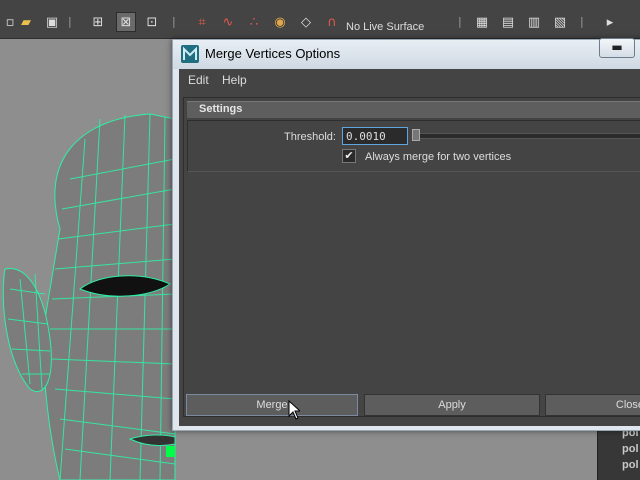  I want to click on settings-section-title: Settings, so click(221, 109).